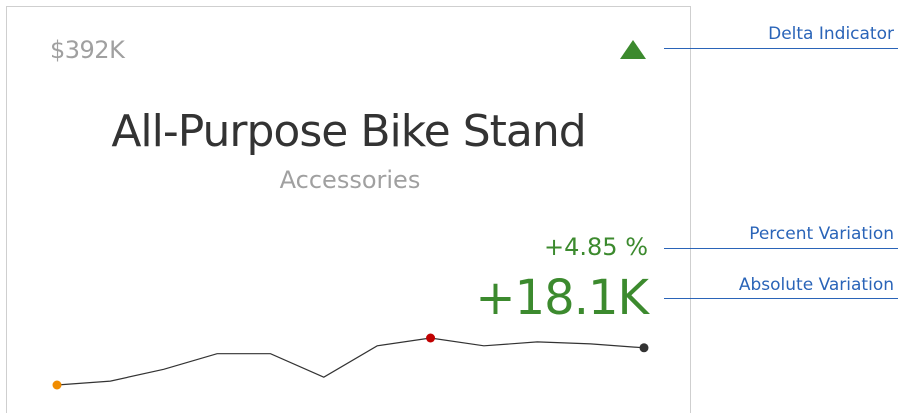 Image resolution: width=898 pixels, height=413 pixels. Describe the element at coordinates (816, 285) in the screenshot. I see `callout-label-absolute-variation: Absolute Variation` at that location.